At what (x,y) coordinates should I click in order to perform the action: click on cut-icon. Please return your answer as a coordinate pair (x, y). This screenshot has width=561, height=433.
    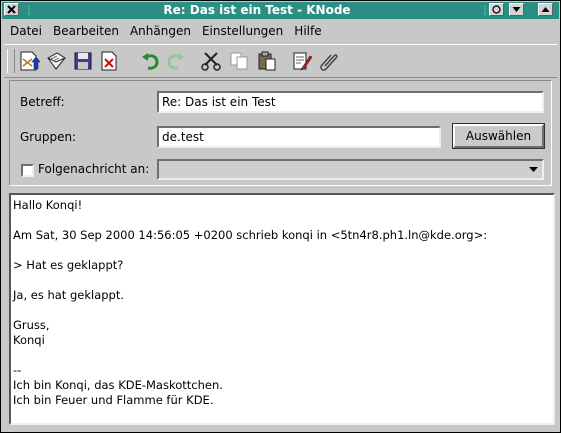
    Looking at the image, I should click on (211, 61).